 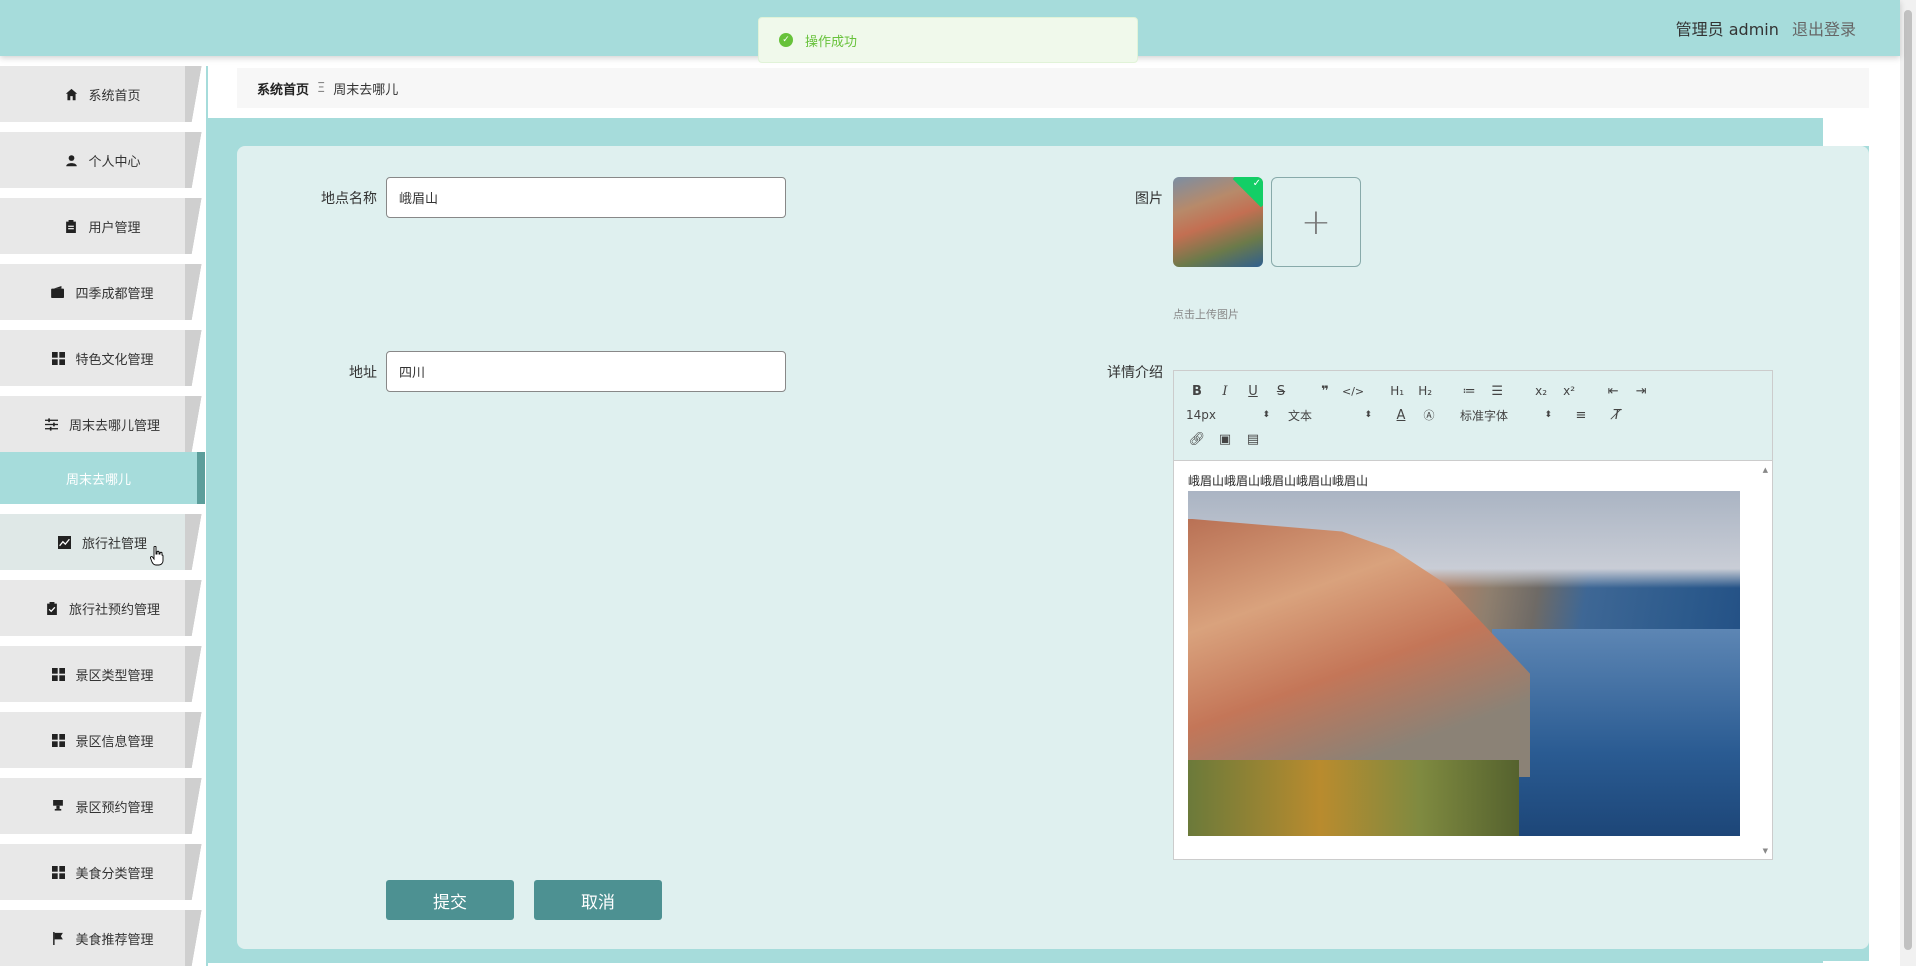 I want to click on sidebar-item-label: 景区预约管理, so click(x=114, y=808).